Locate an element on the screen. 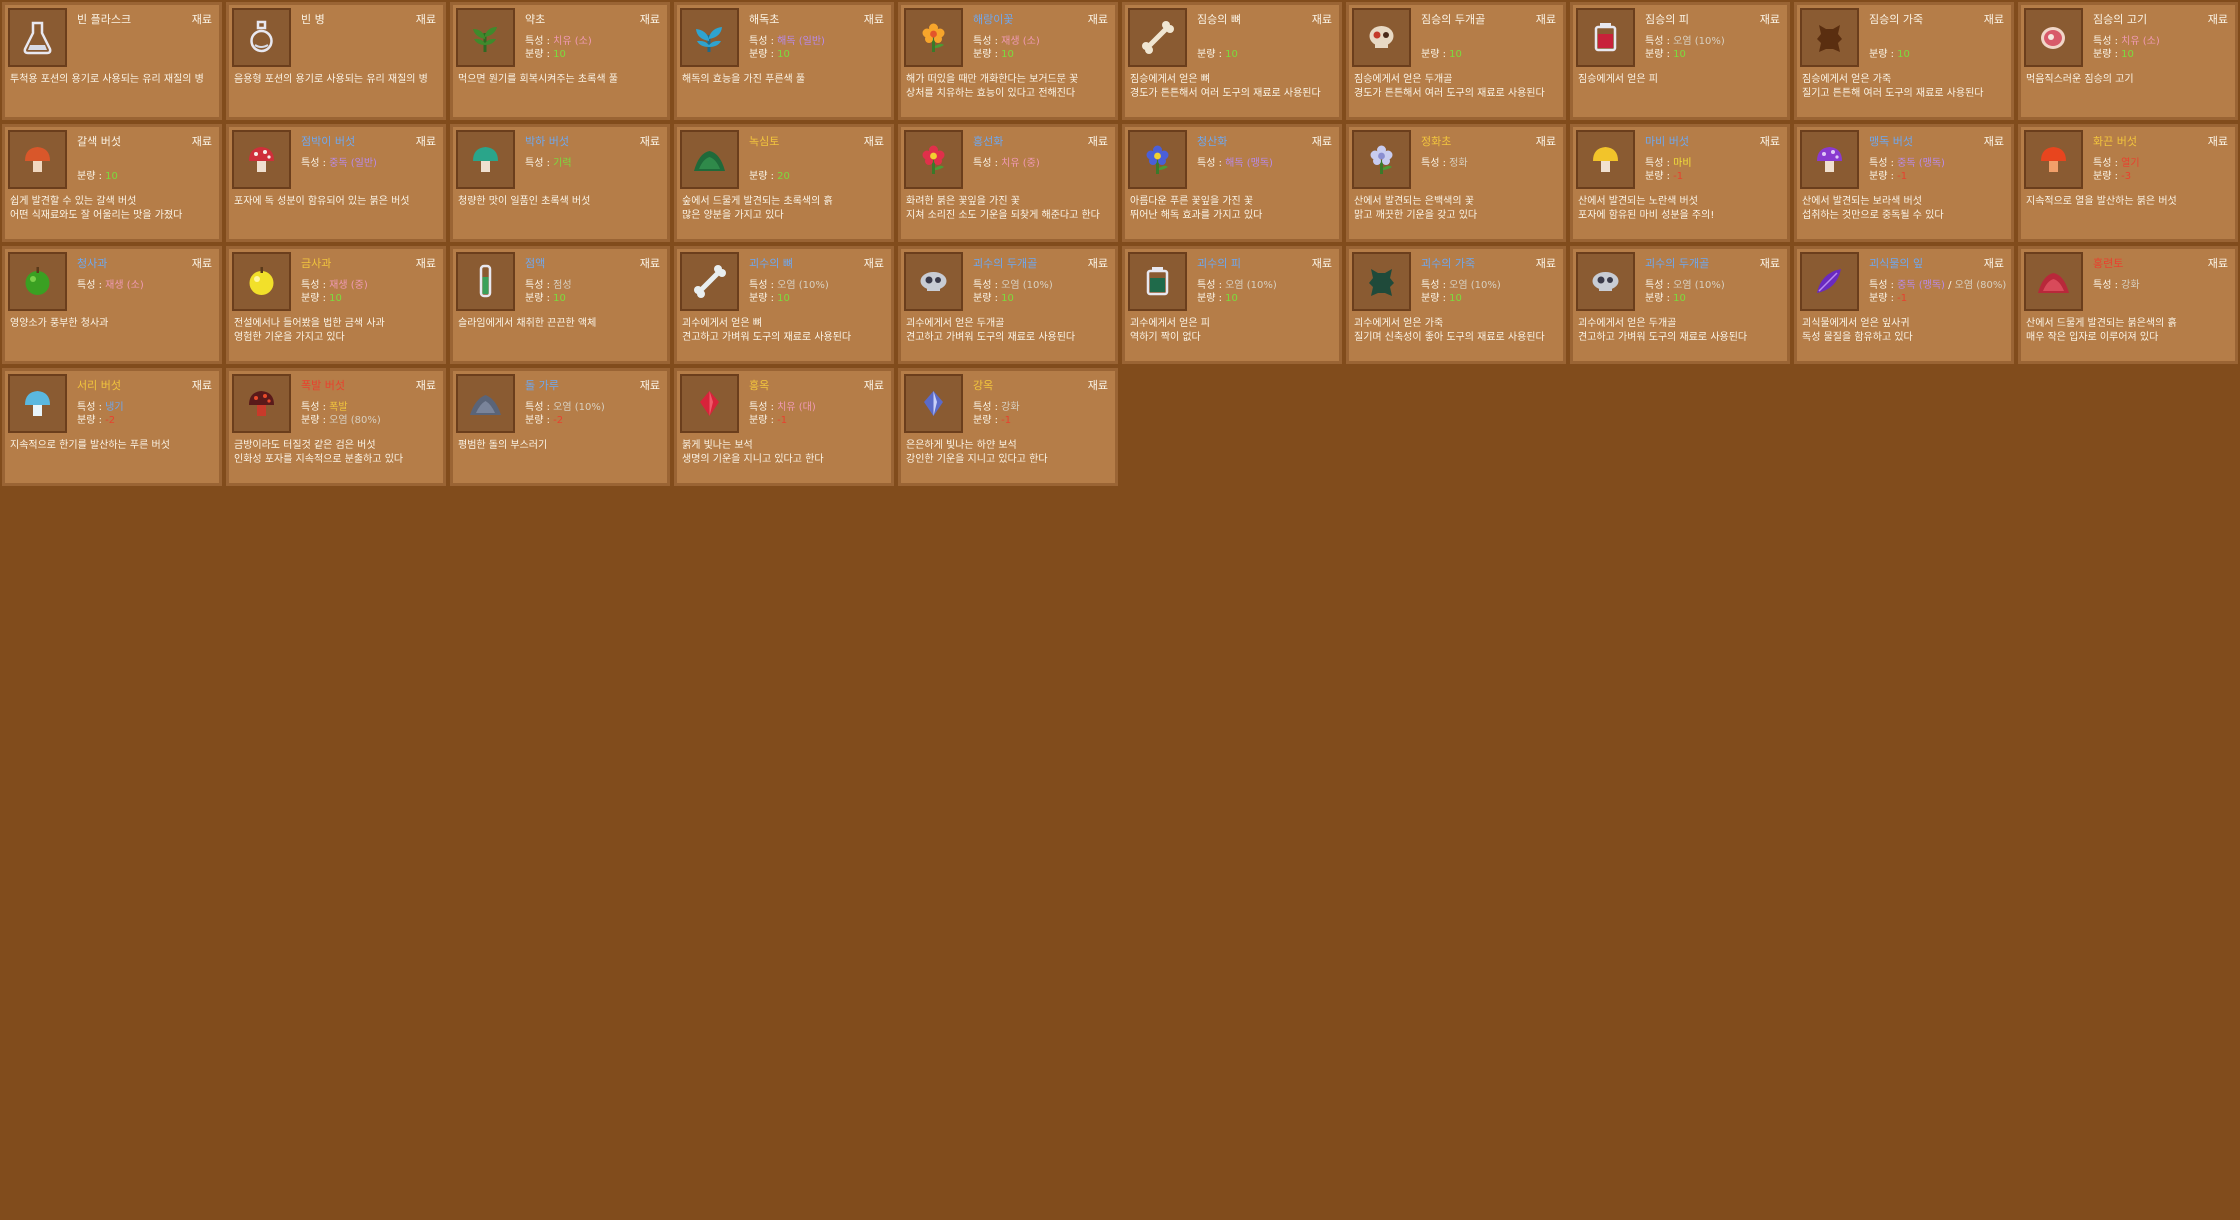  item-description: 산에서 발견되는 은백색의 꽃 맑고 깨끗한 기운을 갖고 있다 is located at coordinates (1416, 208).